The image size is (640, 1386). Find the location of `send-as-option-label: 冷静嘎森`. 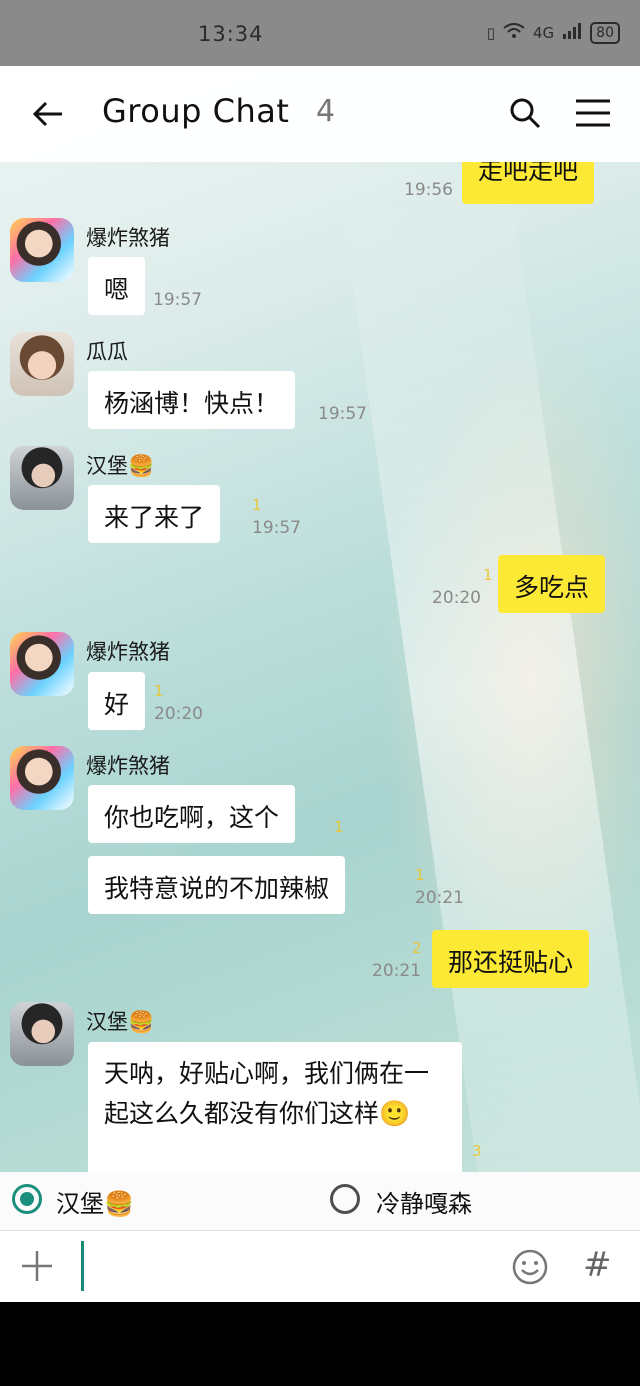

send-as-option-label: 冷静嘎森 is located at coordinates (424, 1201).